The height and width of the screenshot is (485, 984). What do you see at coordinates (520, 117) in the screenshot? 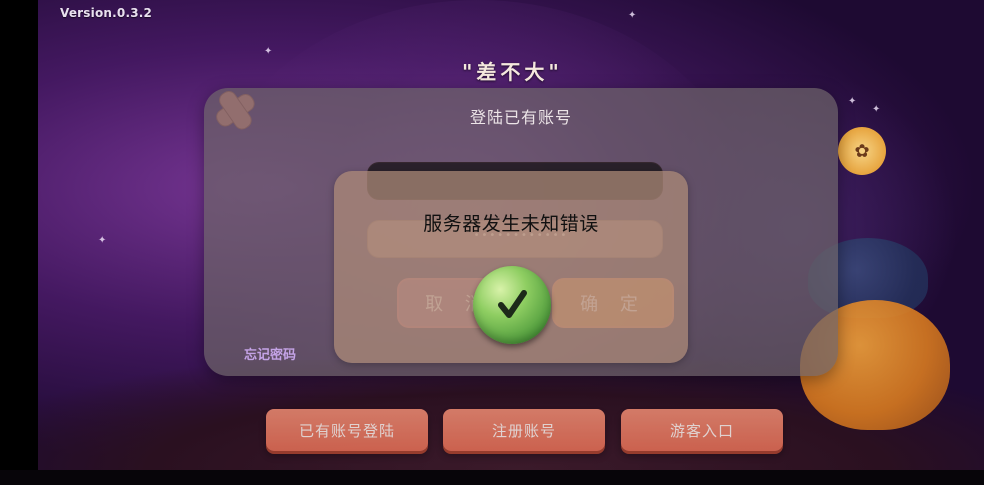
I see `login-dialog-title: 登陆已有账号` at bounding box center [520, 117].